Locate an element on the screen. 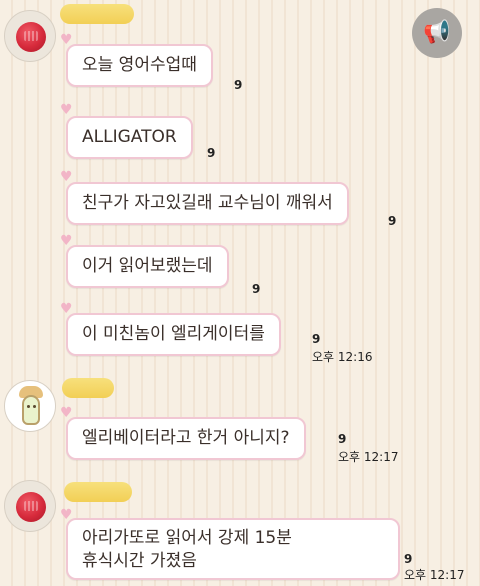  message-text: ALLIGATOR is located at coordinates (129, 137).